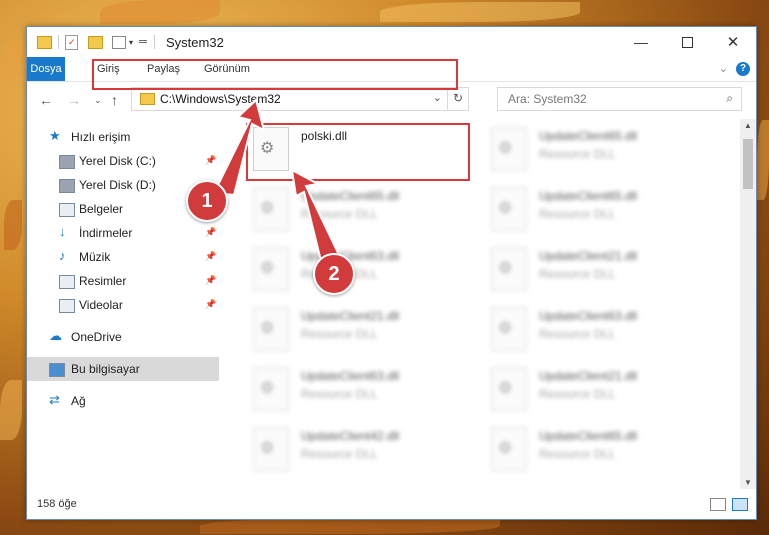 The width and height of the screenshot is (769, 535). I want to click on step-2-badge: 2, so click(334, 274).